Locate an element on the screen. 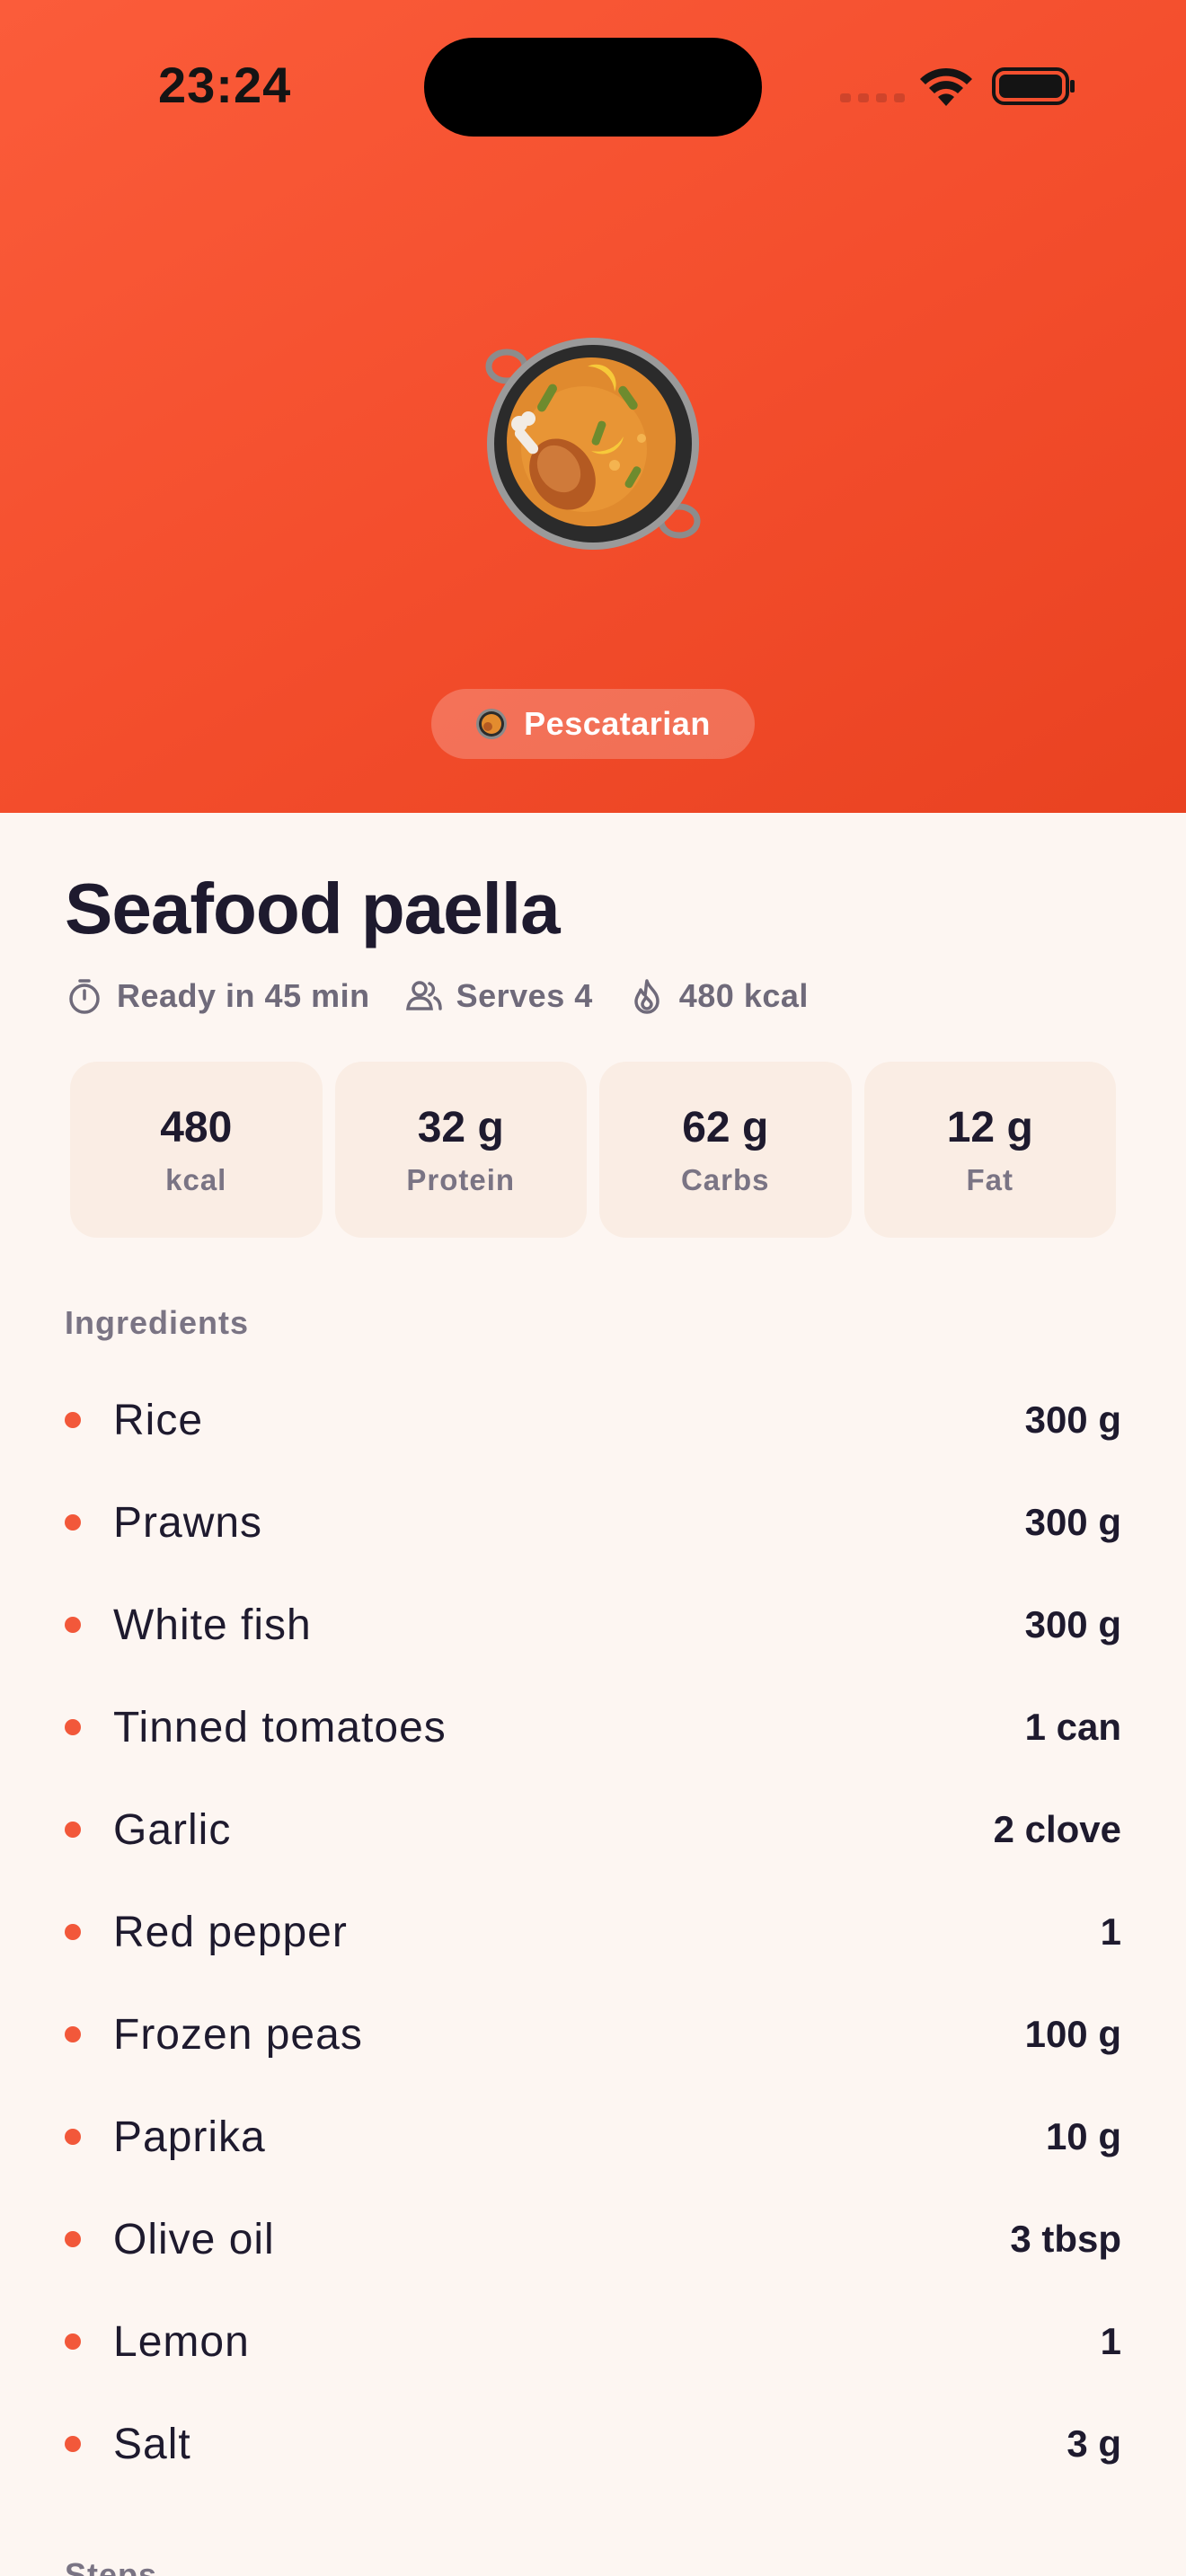 The image size is (1186, 2576). ingredient-row: Salt 3 g is located at coordinates (593, 2444).